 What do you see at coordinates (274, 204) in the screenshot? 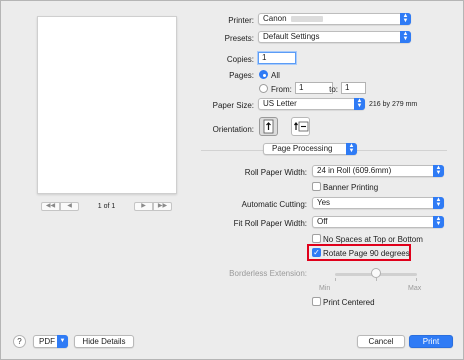
I see `automatic-cutting-label: Automatic Cutting:` at bounding box center [274, 204].